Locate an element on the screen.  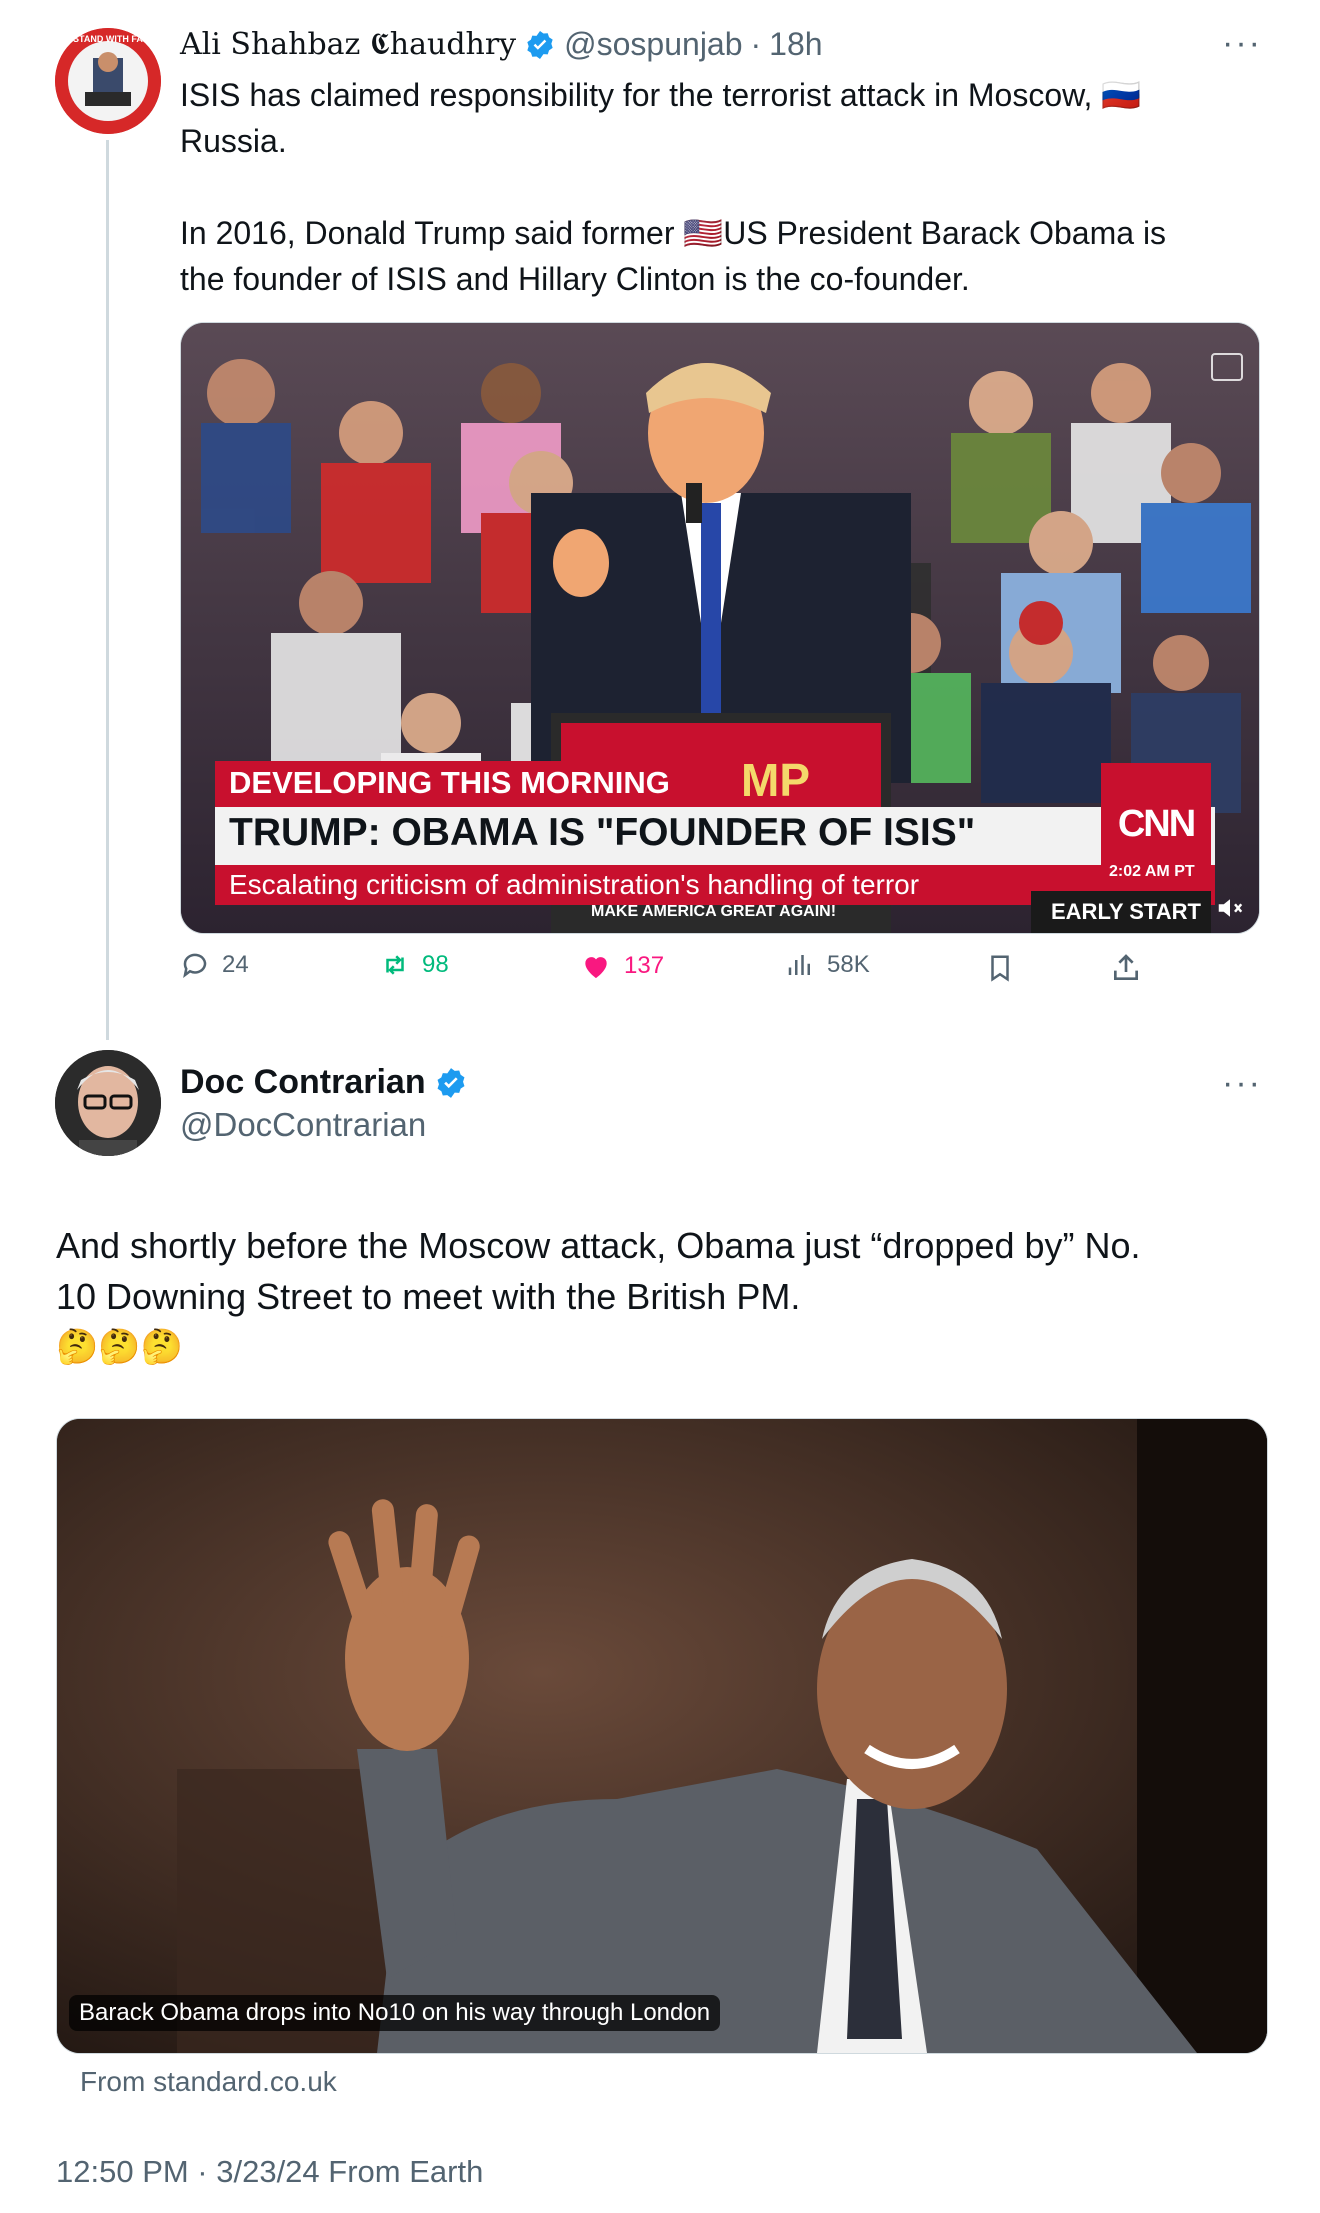
like-button: 137 is located at coordinates (622, 966).